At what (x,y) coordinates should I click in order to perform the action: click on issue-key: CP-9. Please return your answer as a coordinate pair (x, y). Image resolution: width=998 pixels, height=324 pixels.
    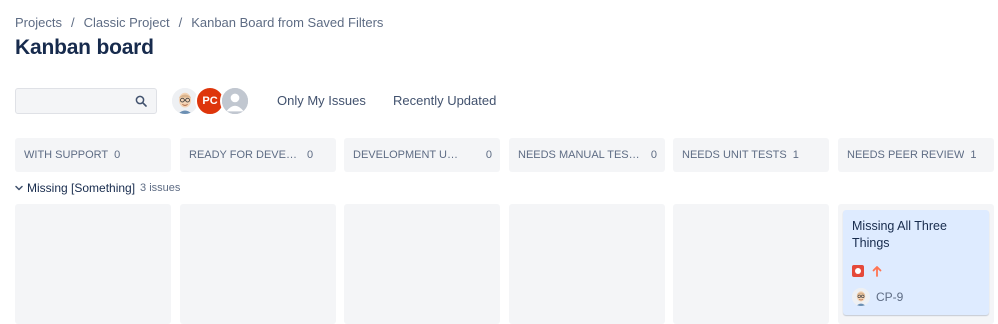
    Looking at the image, I should click on (889, 297).